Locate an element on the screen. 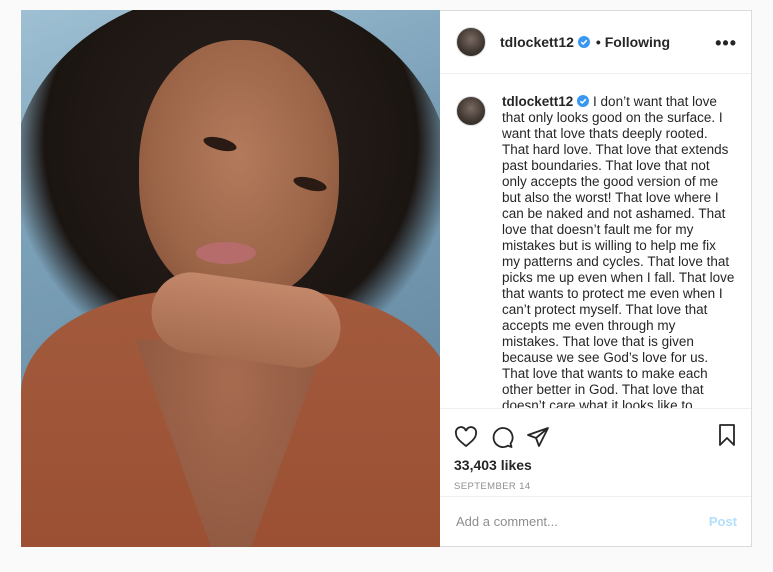 Image resolution: width=773 pixels, height=572 pixels. post-header: tdlockett12 • Following ••• is located at coordinates (595, 42).